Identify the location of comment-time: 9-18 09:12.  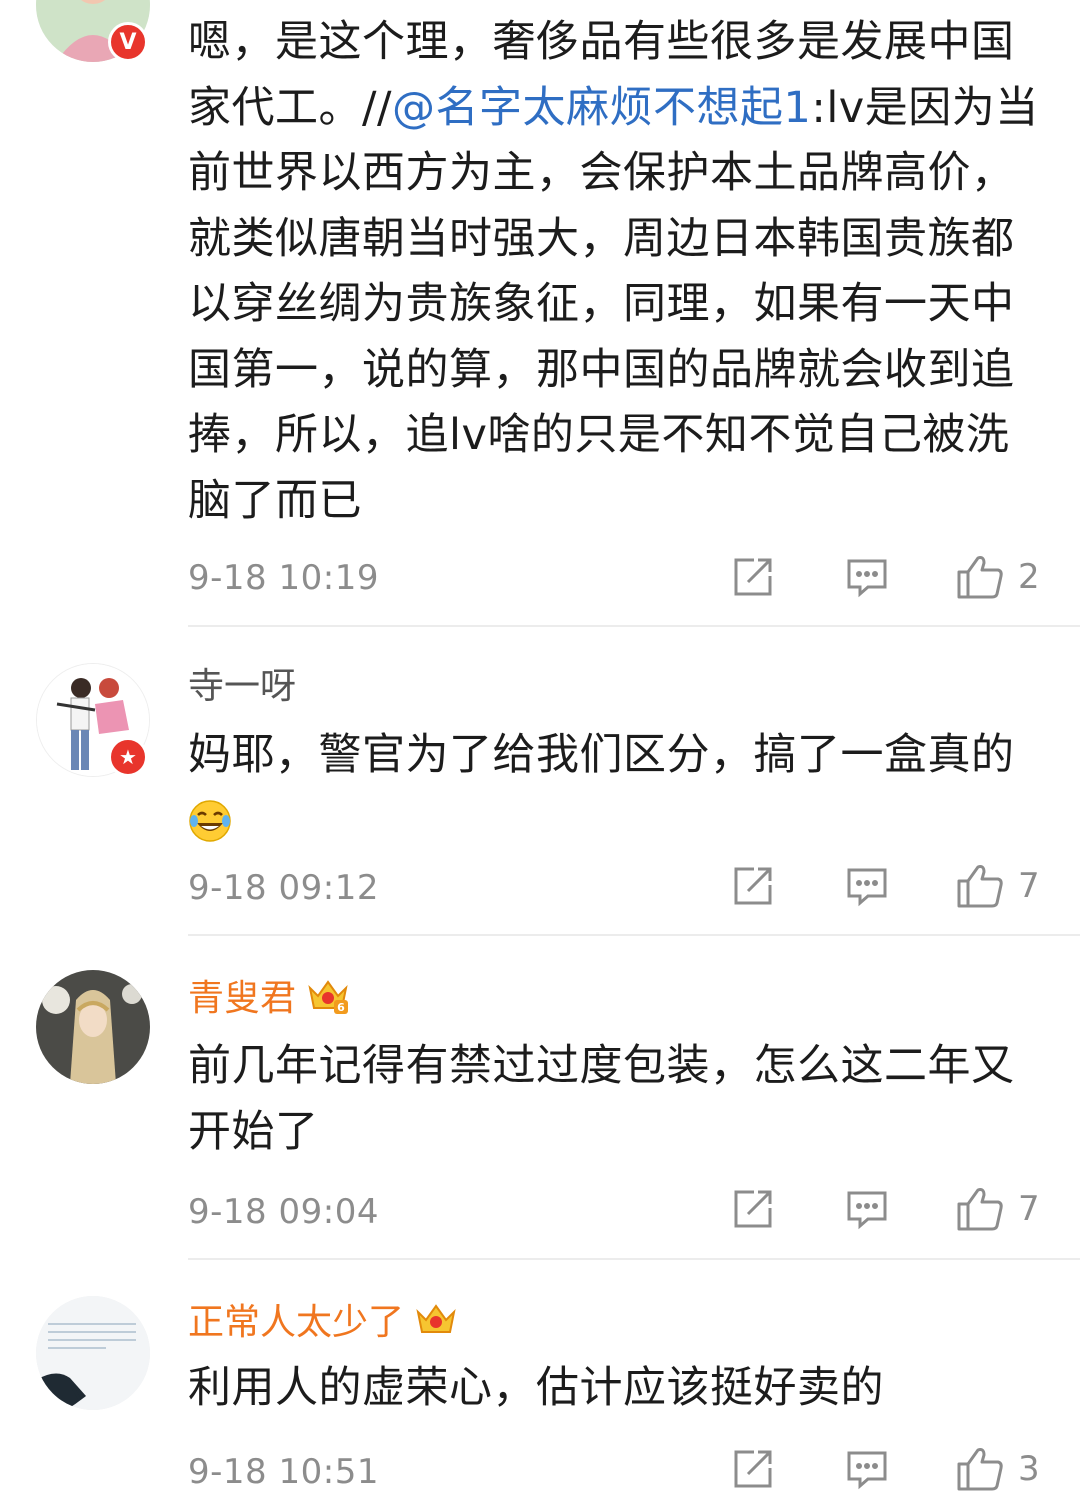
(283, 888).